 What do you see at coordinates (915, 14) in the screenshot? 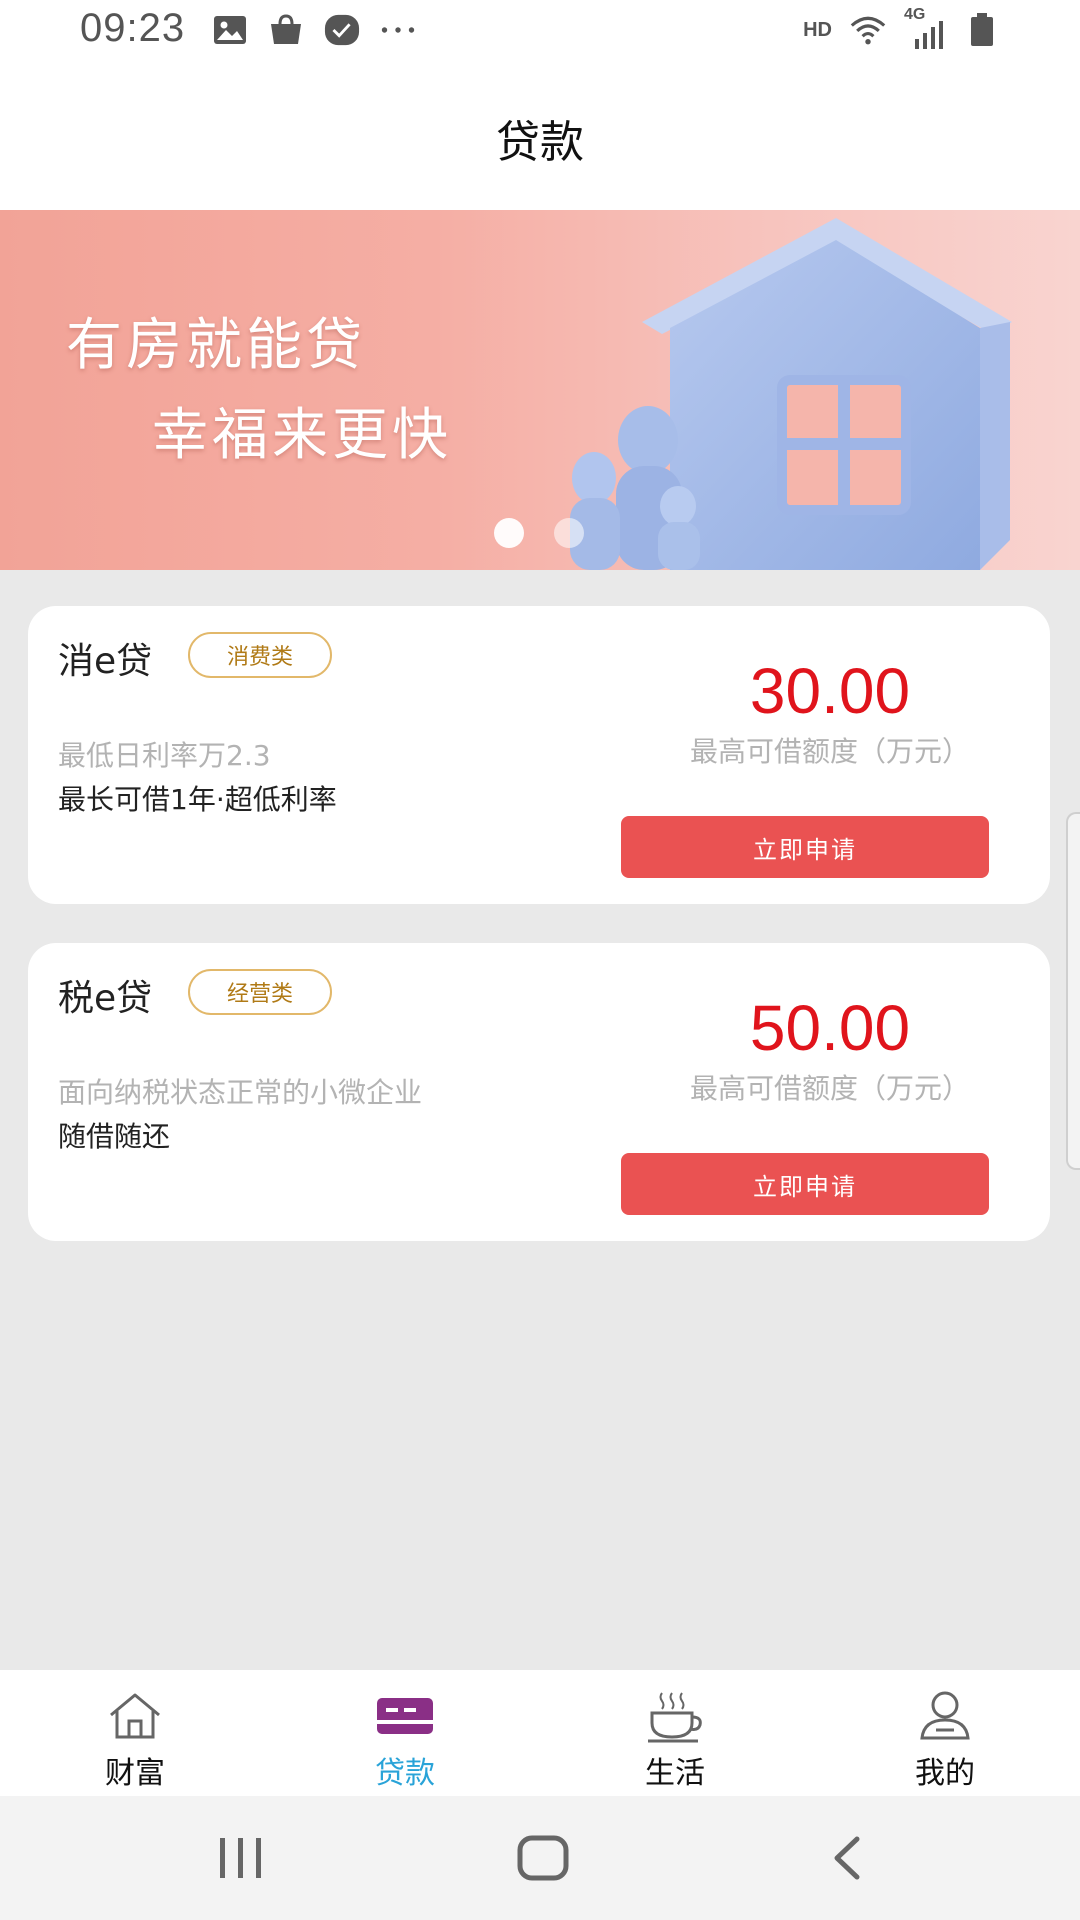
I see `network-type-label: 4G` at bounding box center [915, 14].